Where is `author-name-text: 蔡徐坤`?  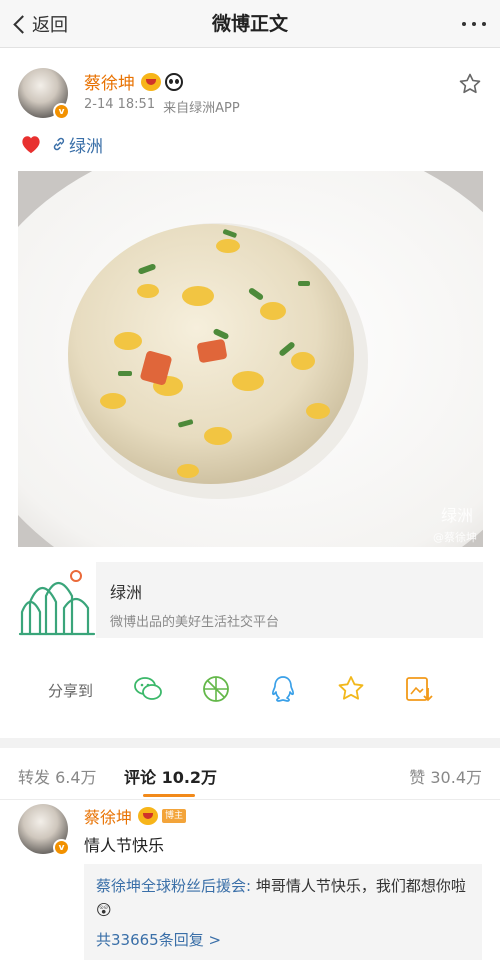 author-name-text: 蔡徐坤 is located at coordinates (109, 84).